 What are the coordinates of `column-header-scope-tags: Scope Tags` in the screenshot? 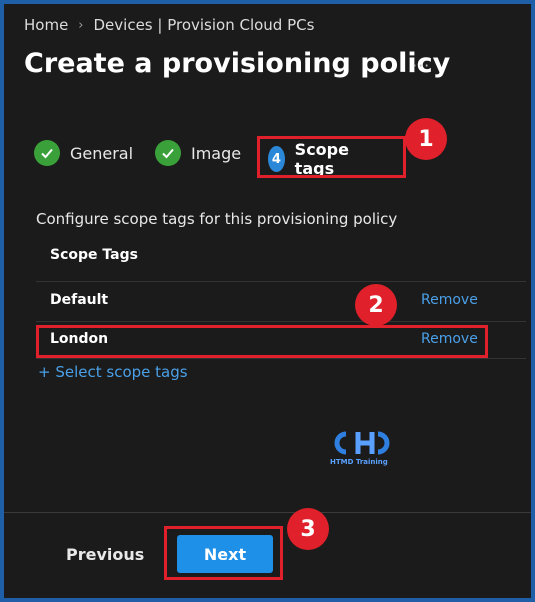 It's located at (94, 255).